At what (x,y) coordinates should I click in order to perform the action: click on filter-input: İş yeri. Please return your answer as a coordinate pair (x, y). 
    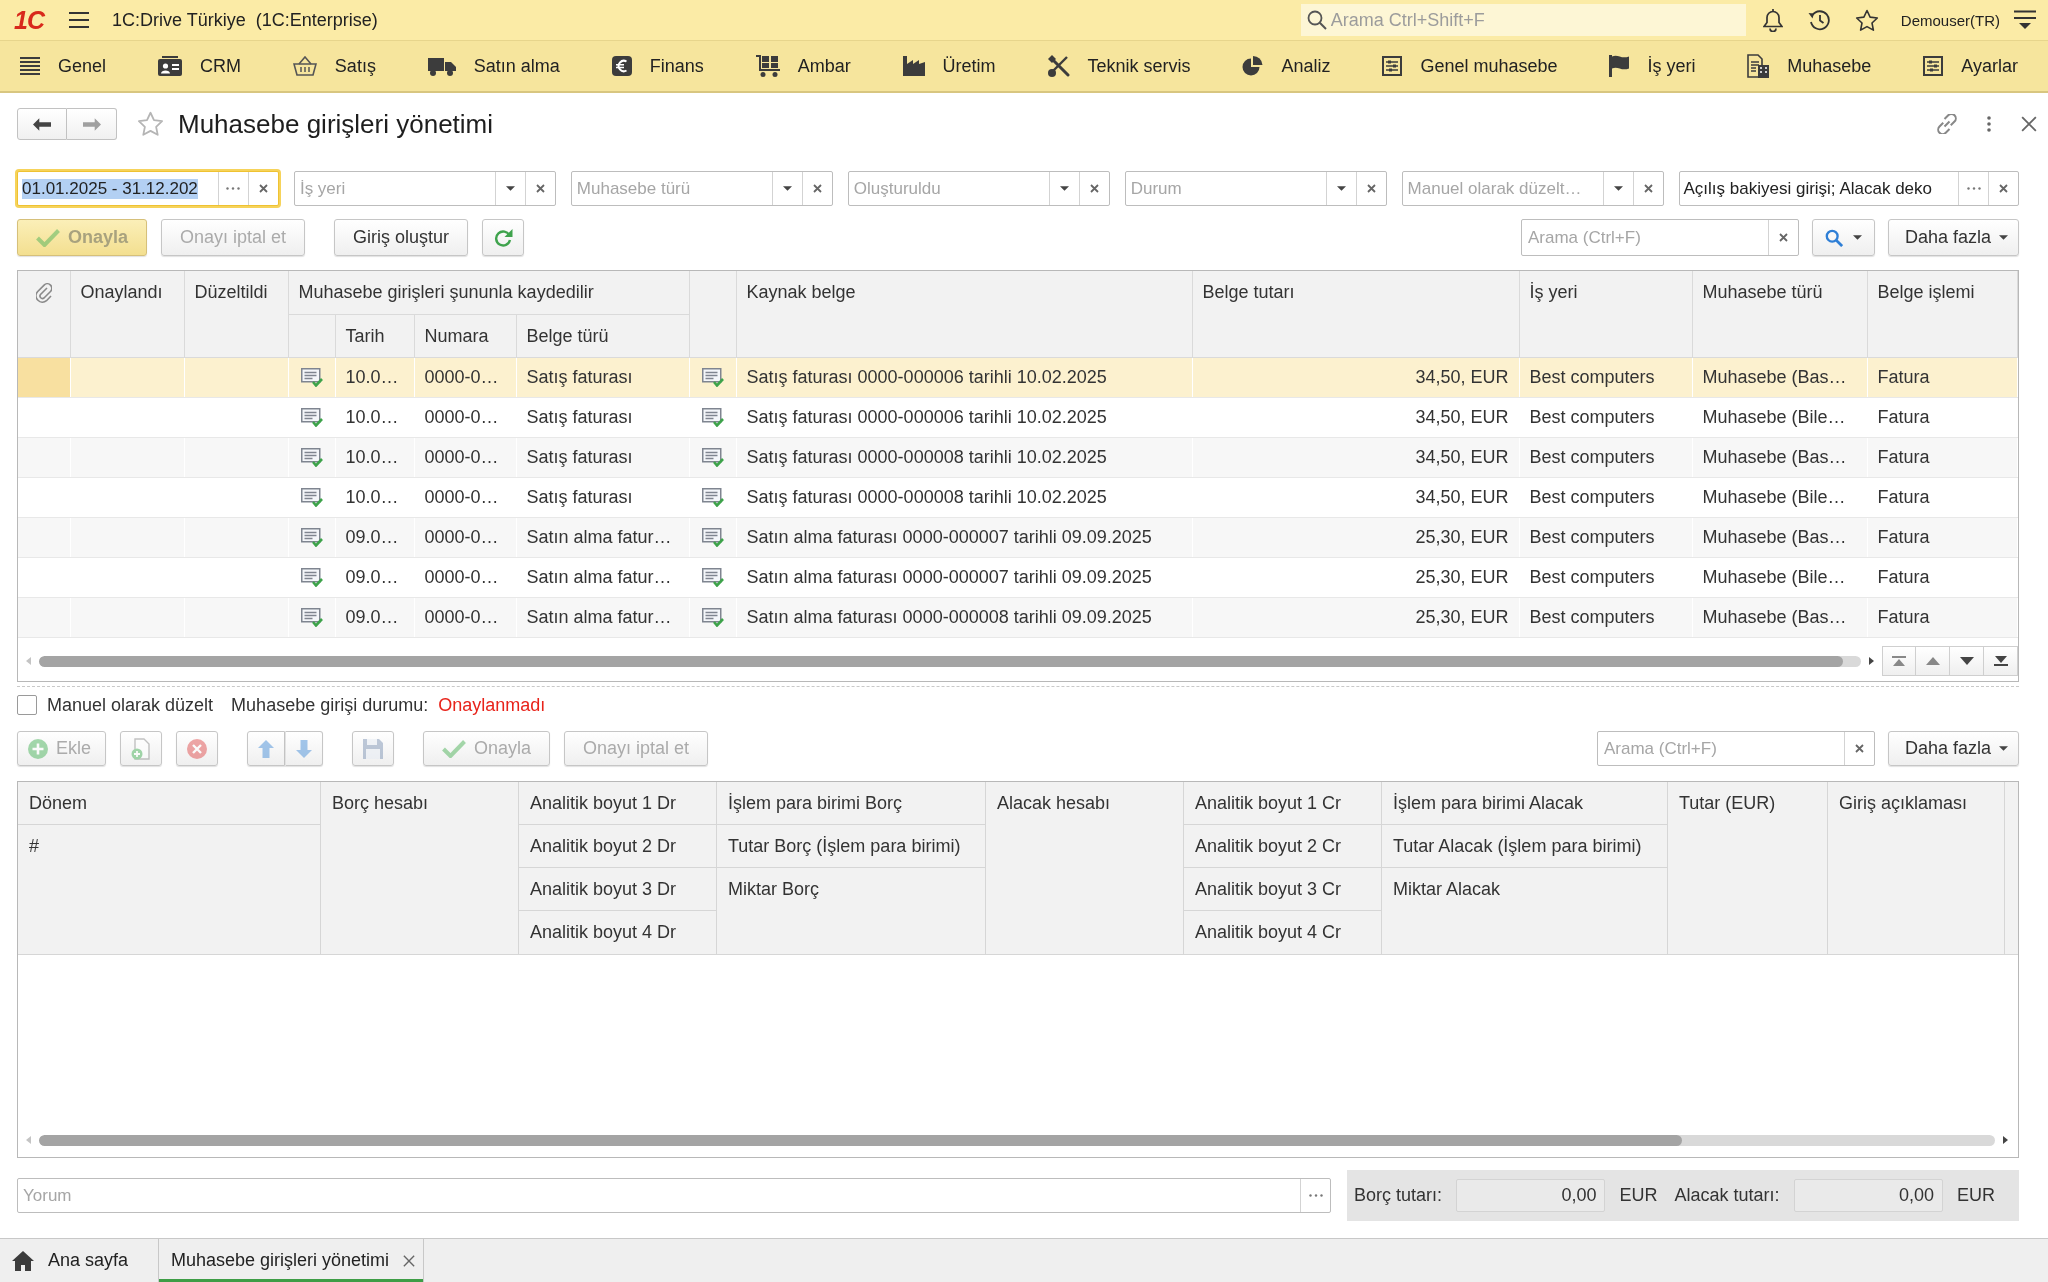
    Looking at the image, I should click on (394, 188).